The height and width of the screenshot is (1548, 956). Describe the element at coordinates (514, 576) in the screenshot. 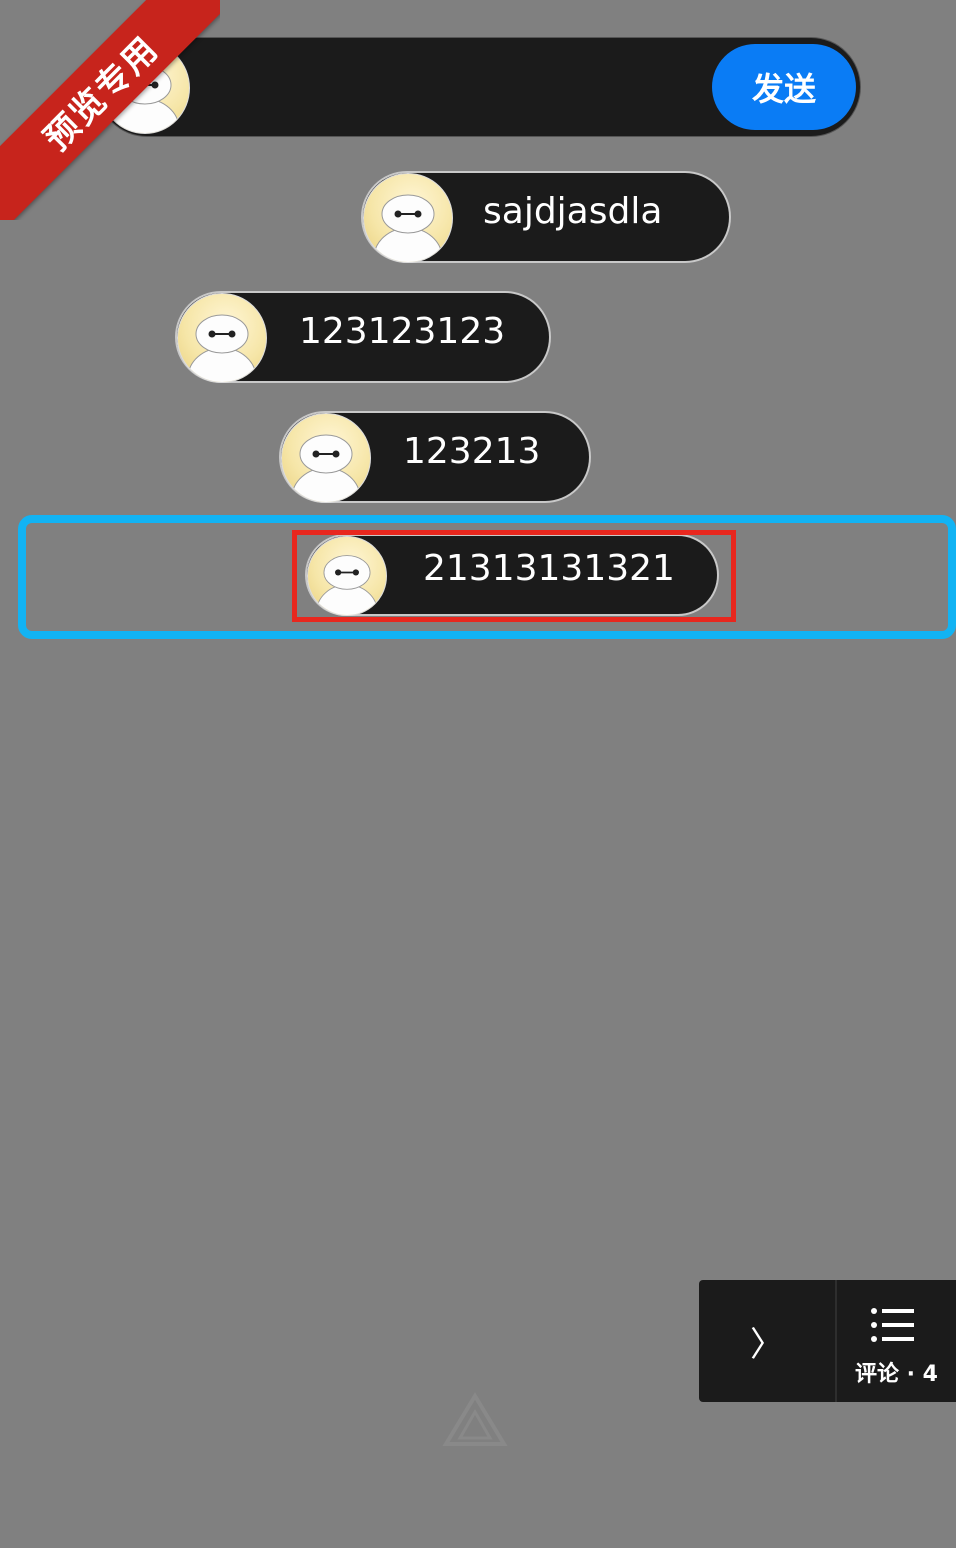

I see `selection-highlight-inner` at that location.